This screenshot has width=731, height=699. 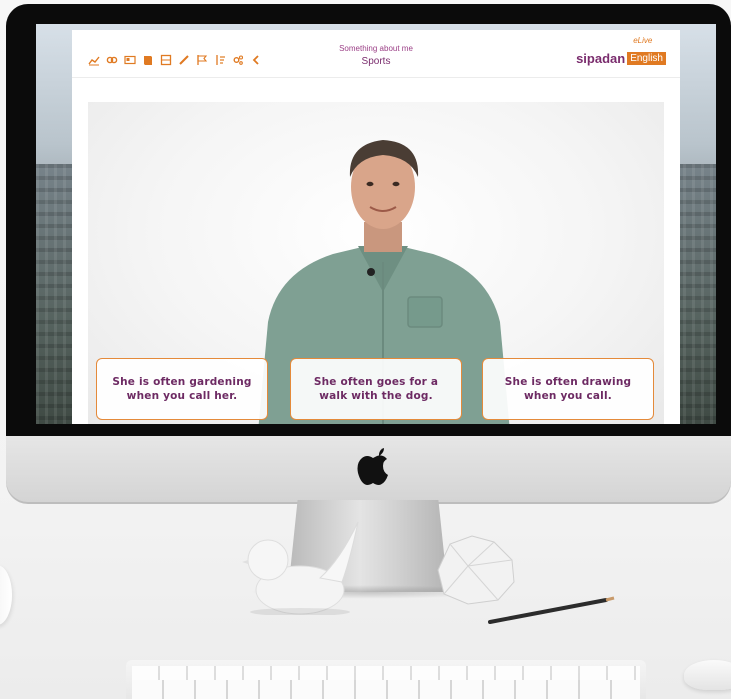 I want to click on mouse, so click(x=707, y=675).